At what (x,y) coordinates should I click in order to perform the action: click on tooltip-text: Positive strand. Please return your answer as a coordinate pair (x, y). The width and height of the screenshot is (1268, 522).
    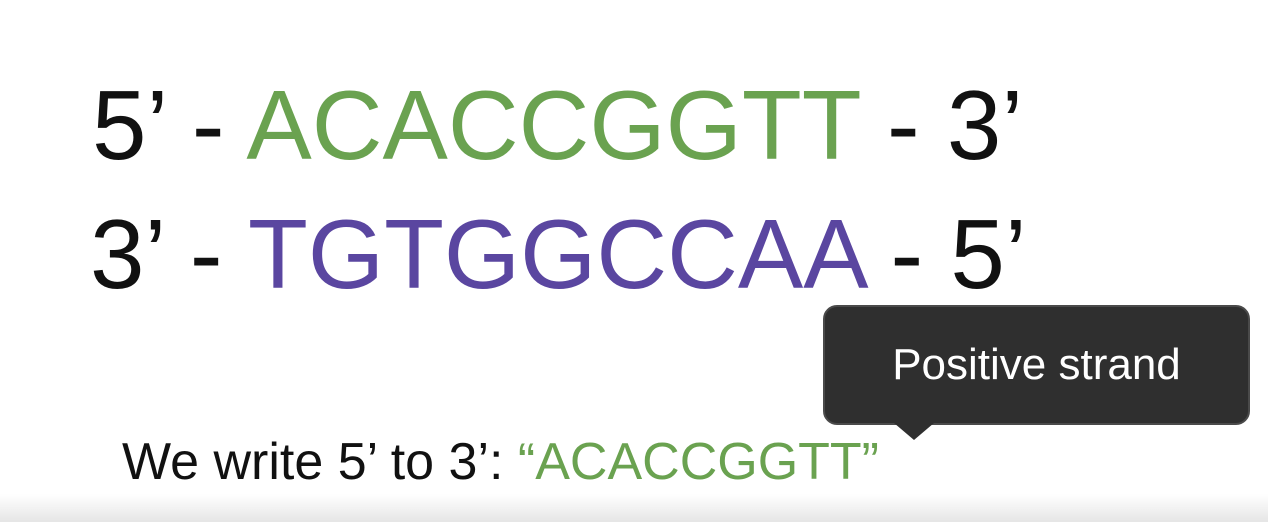
    Looking at the image, I should click on (1036, 364).